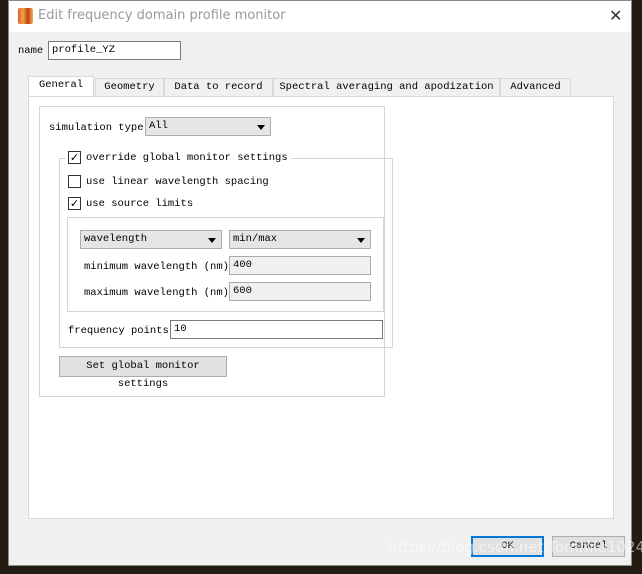 Image resolution: width=642 pixels, height=574 pixels. Describe the element at coordinates (187, 157) in the screenshot. I see `override-label: override global monitor settings` at that location.